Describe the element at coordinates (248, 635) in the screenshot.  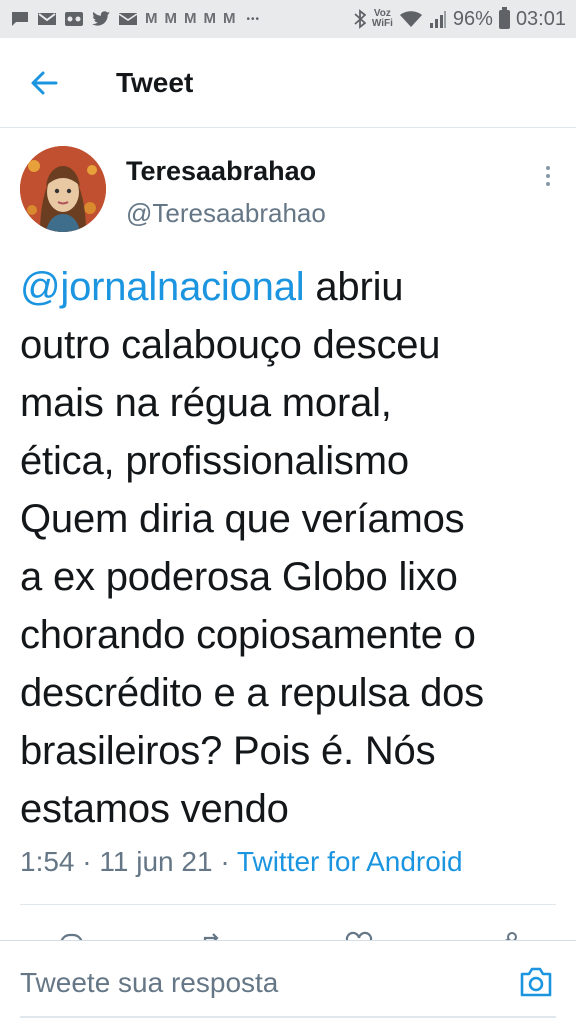
I see `tweet-line: chorando copiosamente o` at that location.